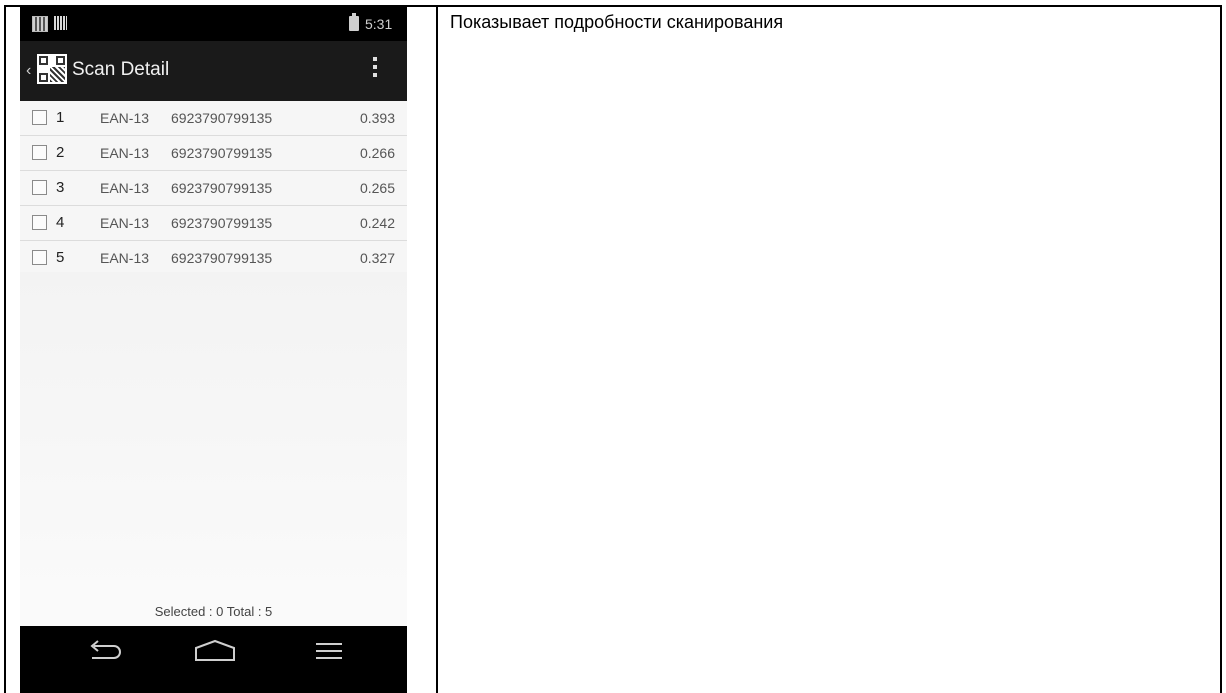  What do you see at coordinates (437, 349) in the screenshot?
I see `column-divider` at bounding box center [437, 349].